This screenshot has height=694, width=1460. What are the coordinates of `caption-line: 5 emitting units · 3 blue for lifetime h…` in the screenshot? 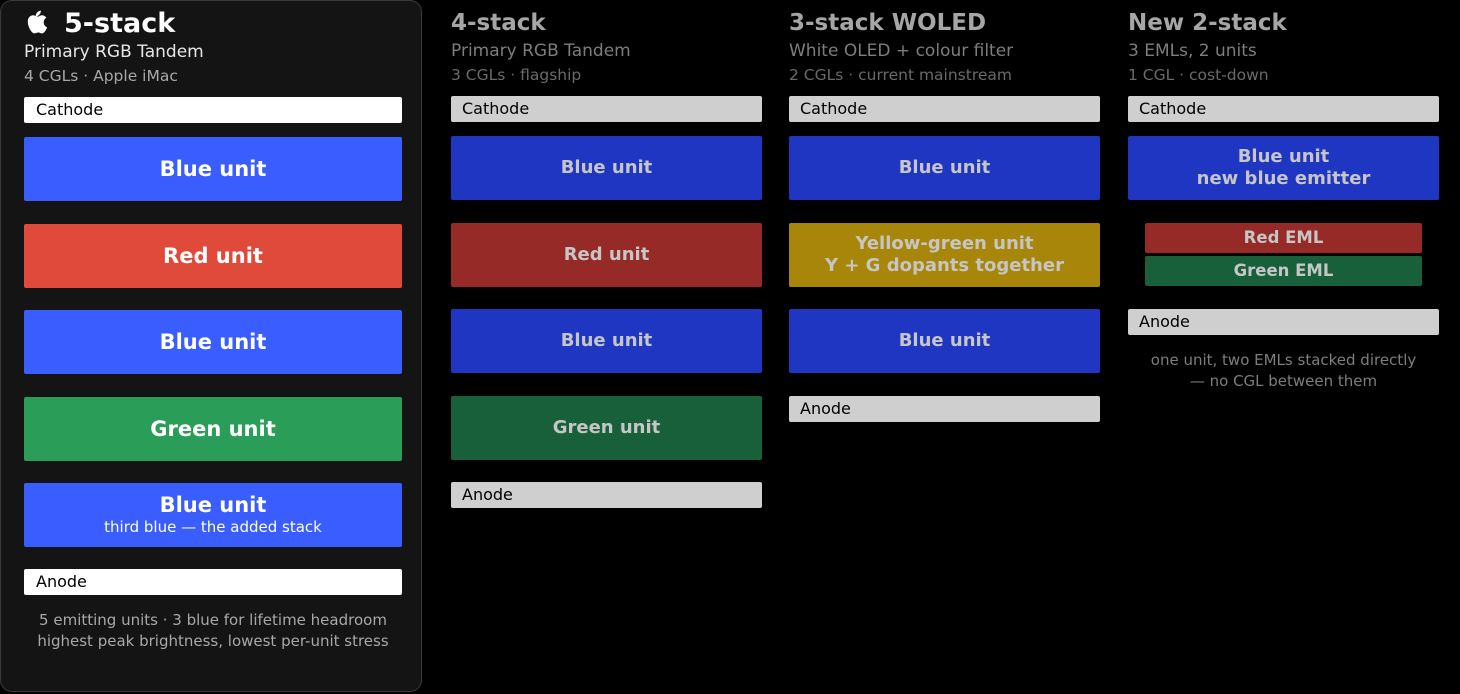 It's located at (213, 620).